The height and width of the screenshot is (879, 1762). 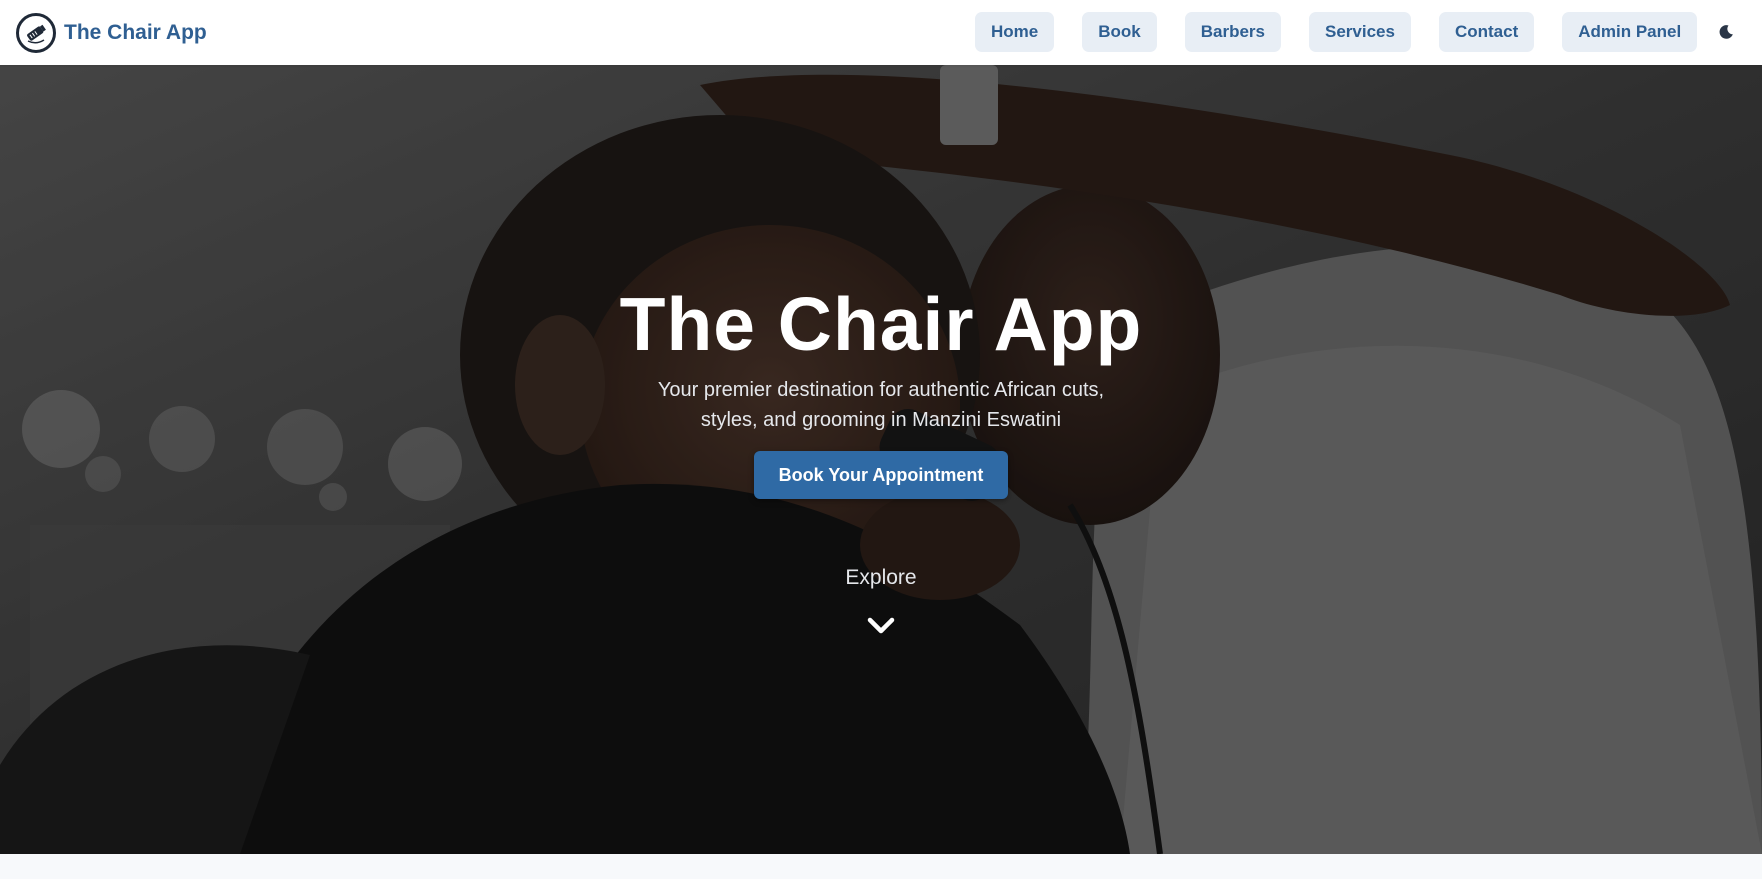 What do you see at coordinates (881, 626) in the screenshot?
I see `chevron-down-icon` at bounding box center [881, 626].